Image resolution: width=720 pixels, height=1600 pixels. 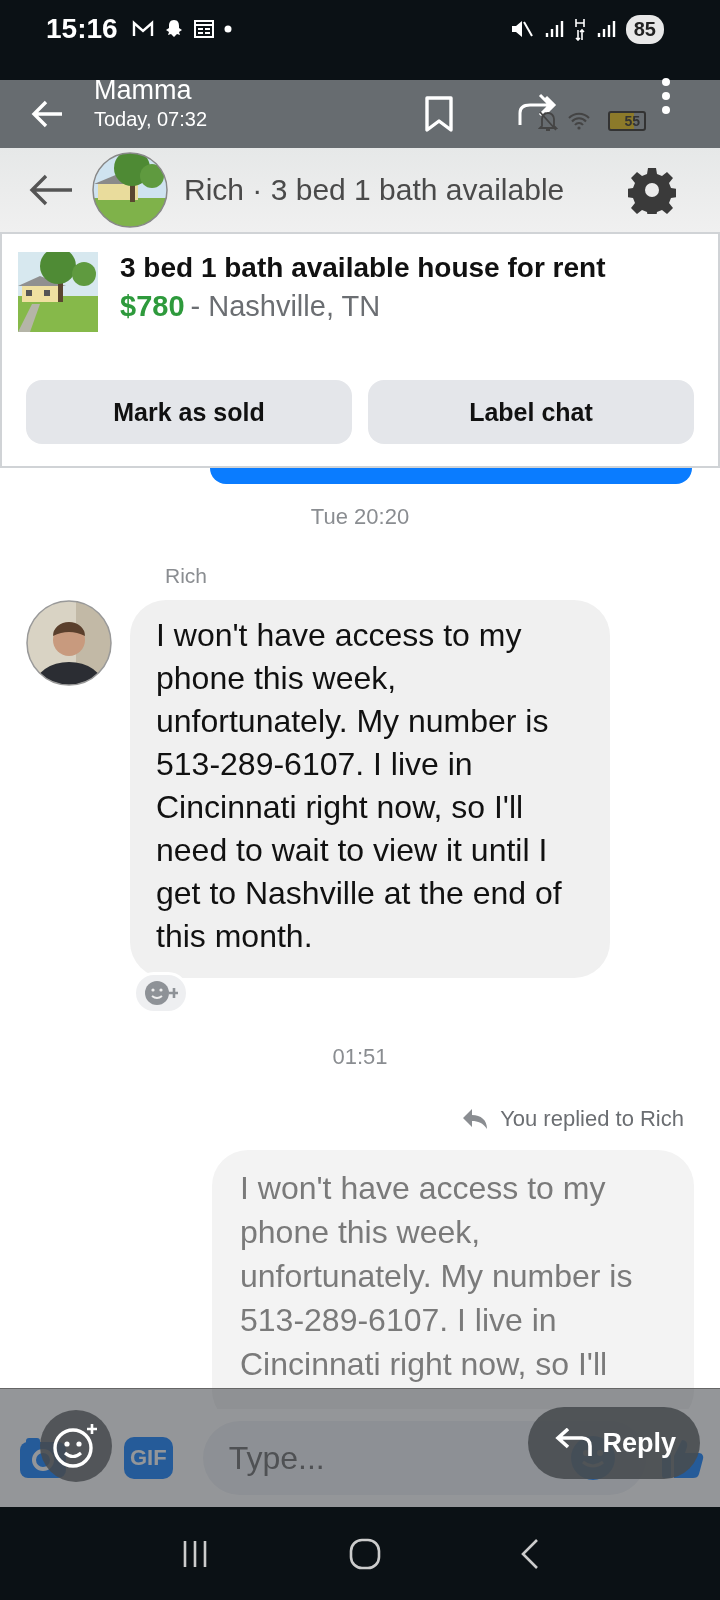 What do you see at coordinates (614, 1443) in the screenshot?
I see `reply-button: Reply` at bounding box center [614, 1443].